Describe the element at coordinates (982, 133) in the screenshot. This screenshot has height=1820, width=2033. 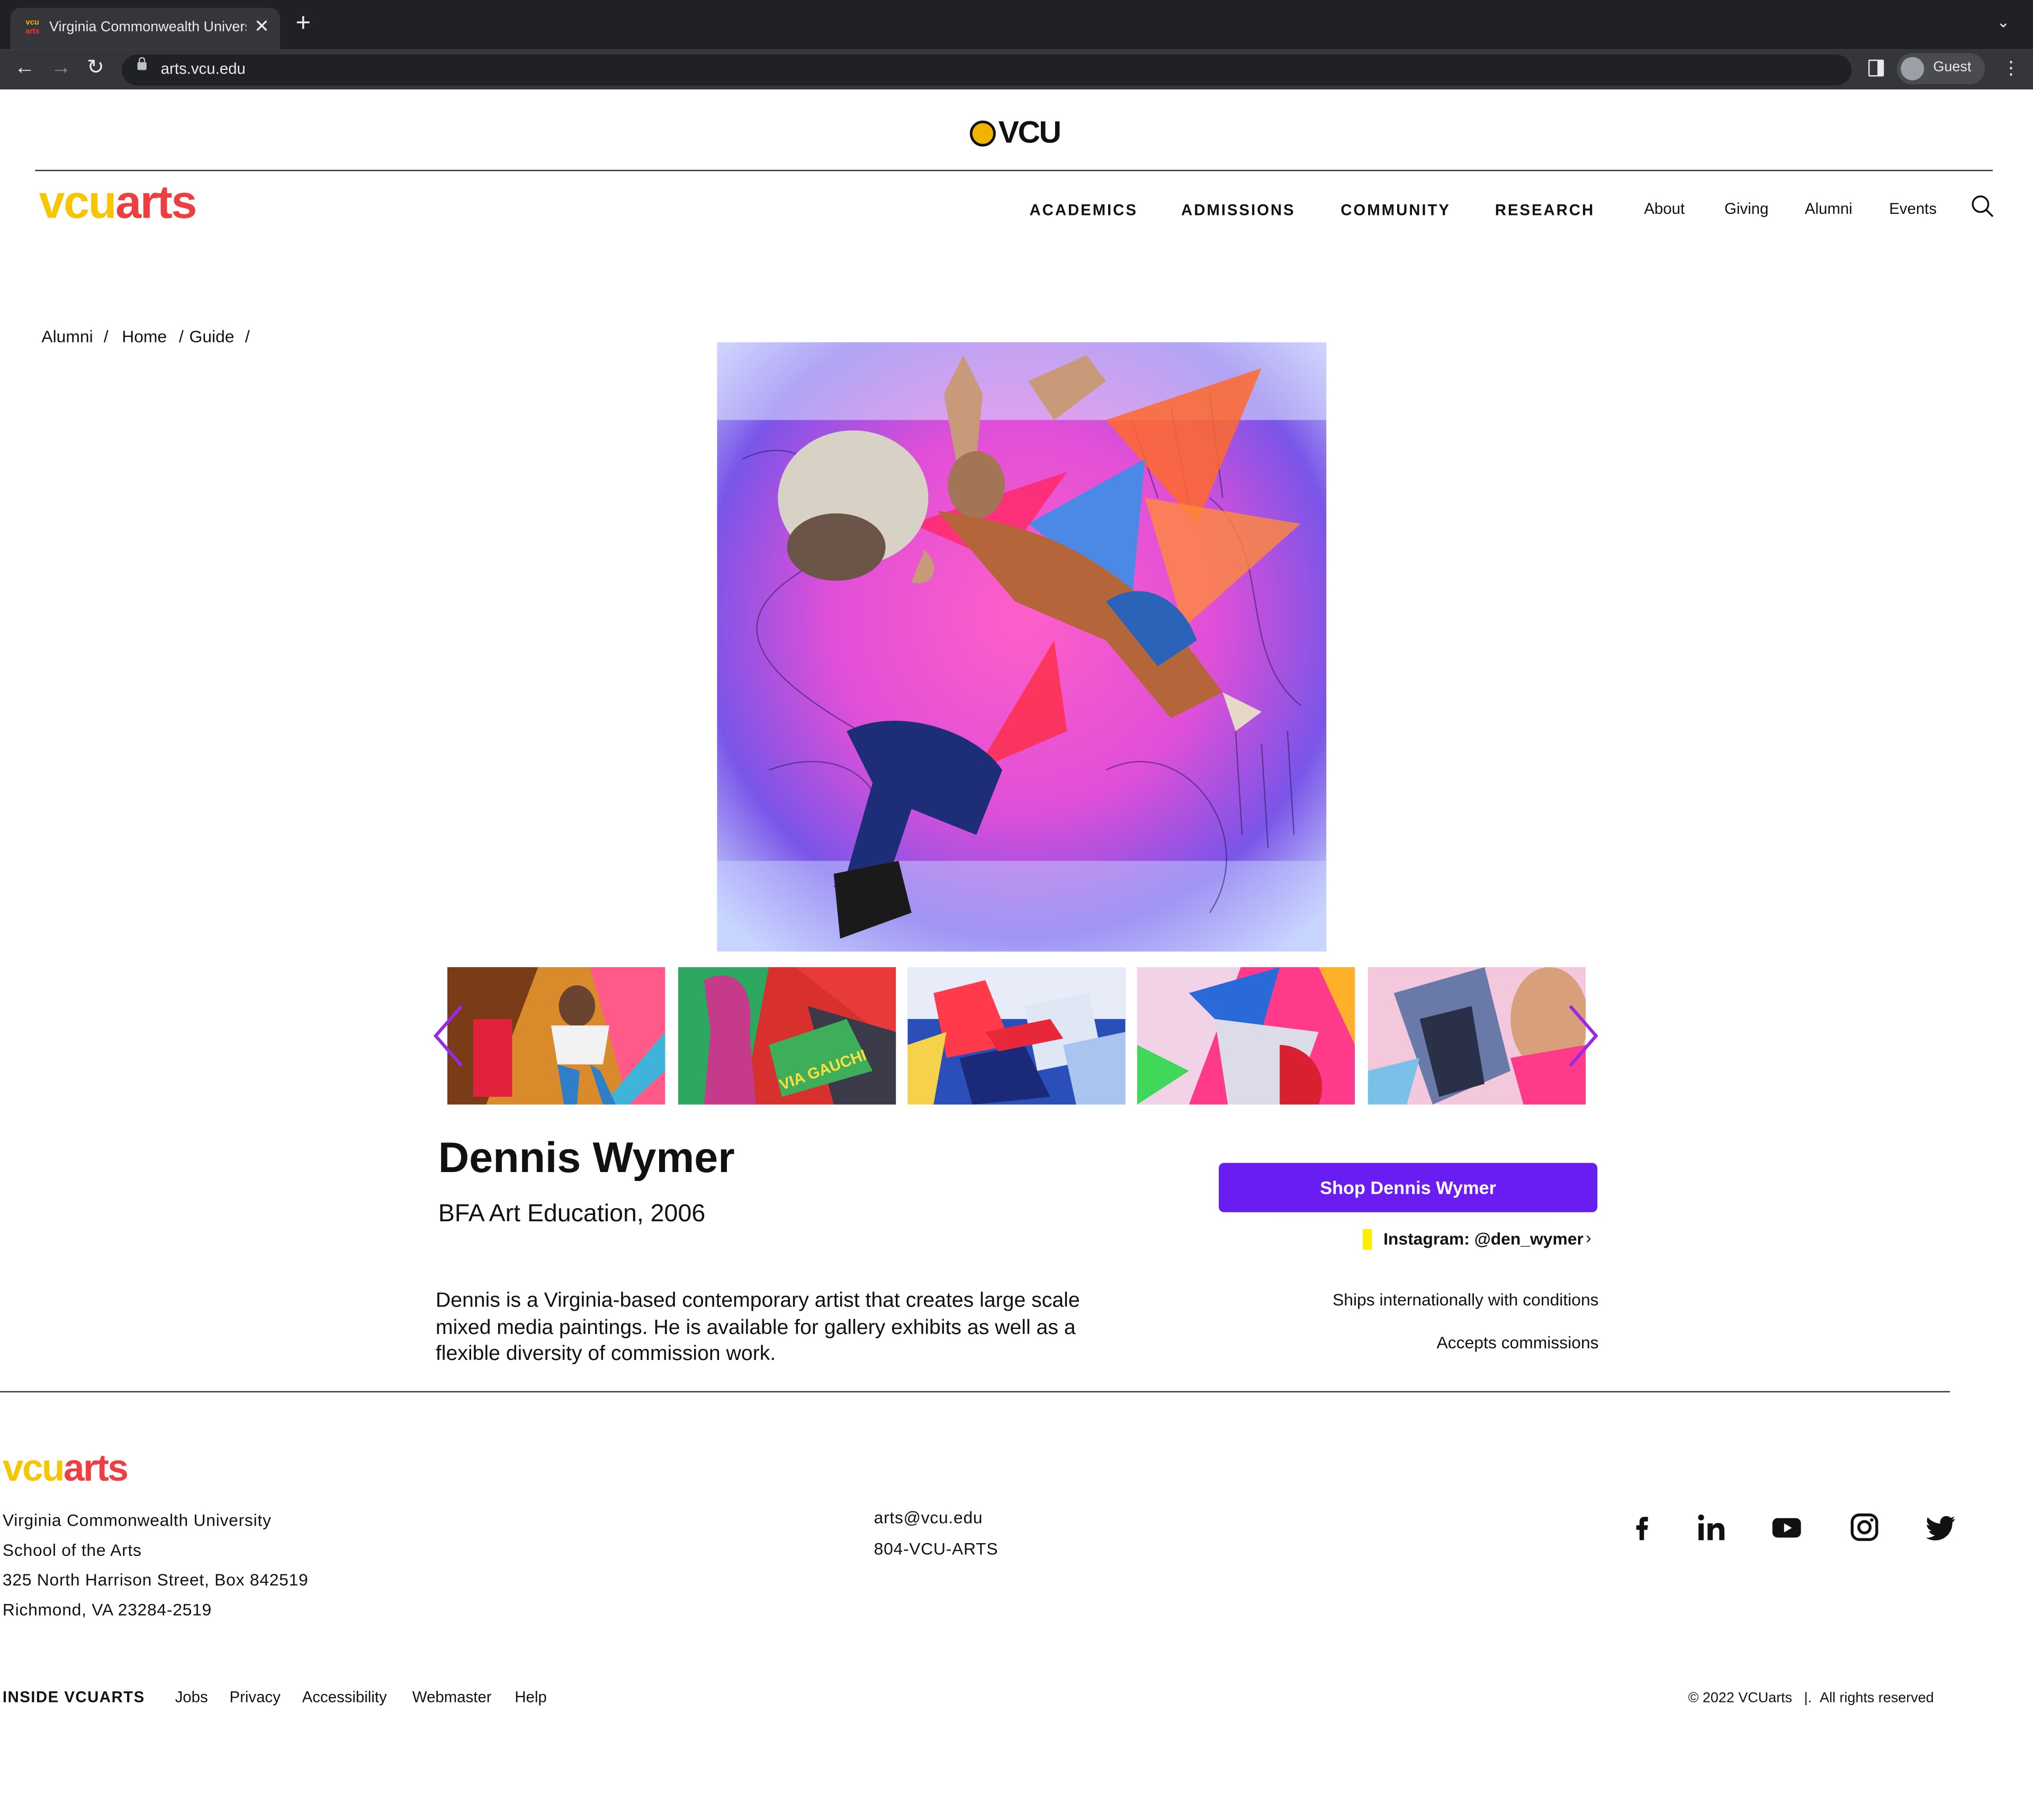
I see `vcu-seal-icon` at that location.